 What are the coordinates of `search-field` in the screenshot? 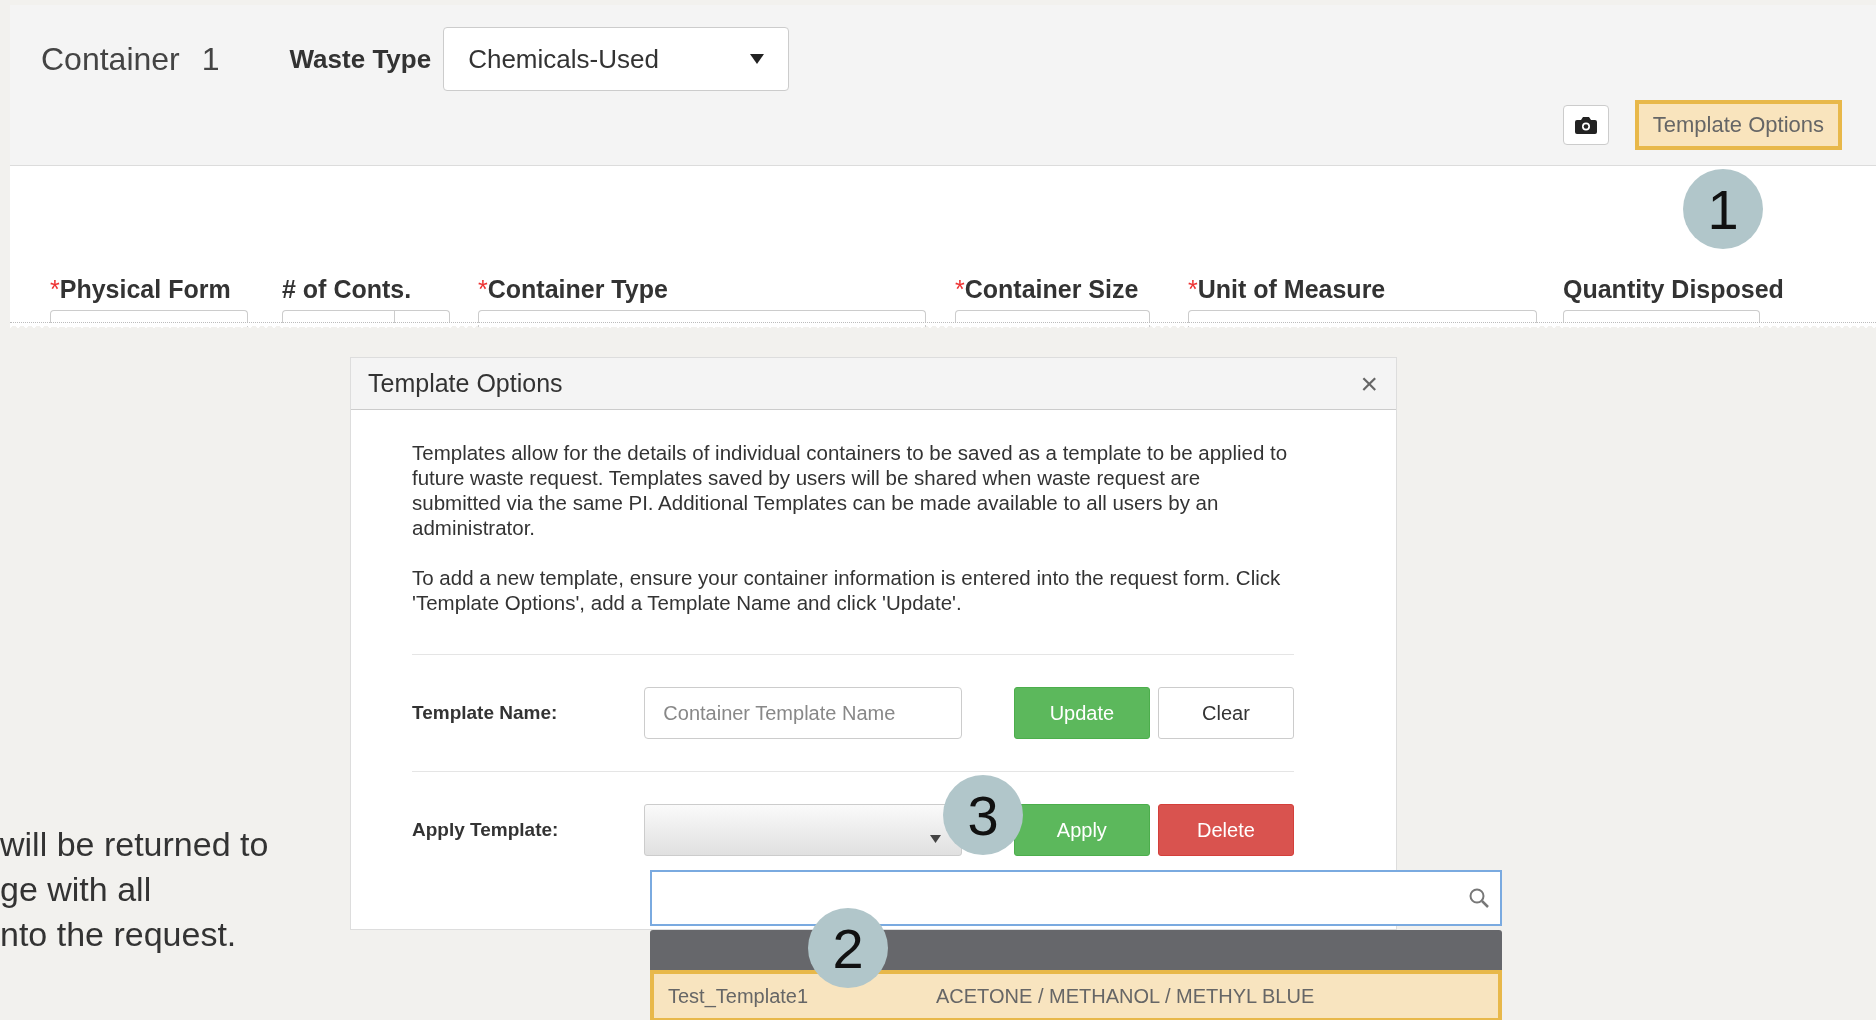 It's located at (1076, 898).